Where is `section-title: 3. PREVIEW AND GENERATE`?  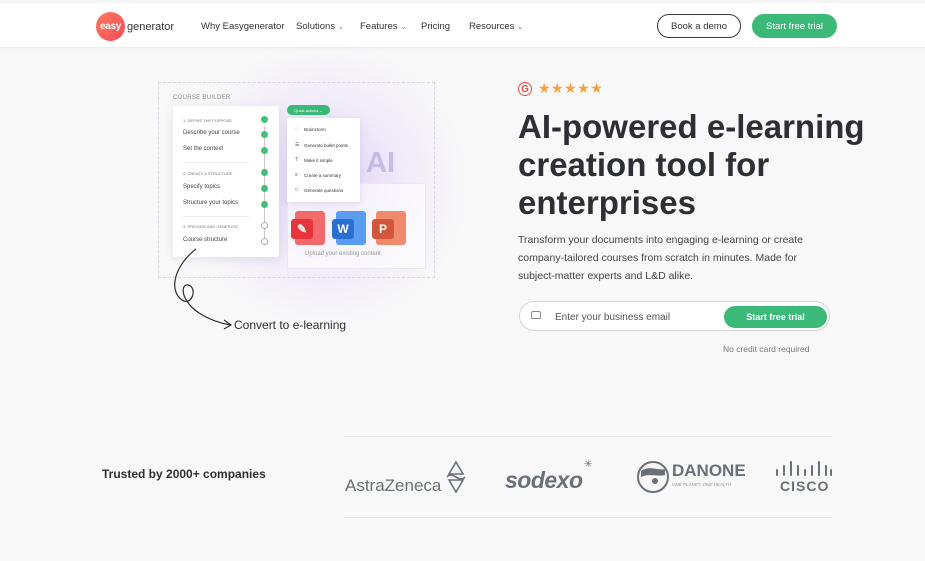 section-title: 3. PREVIEW AND GENERATE is located at coordinates (211, 226).